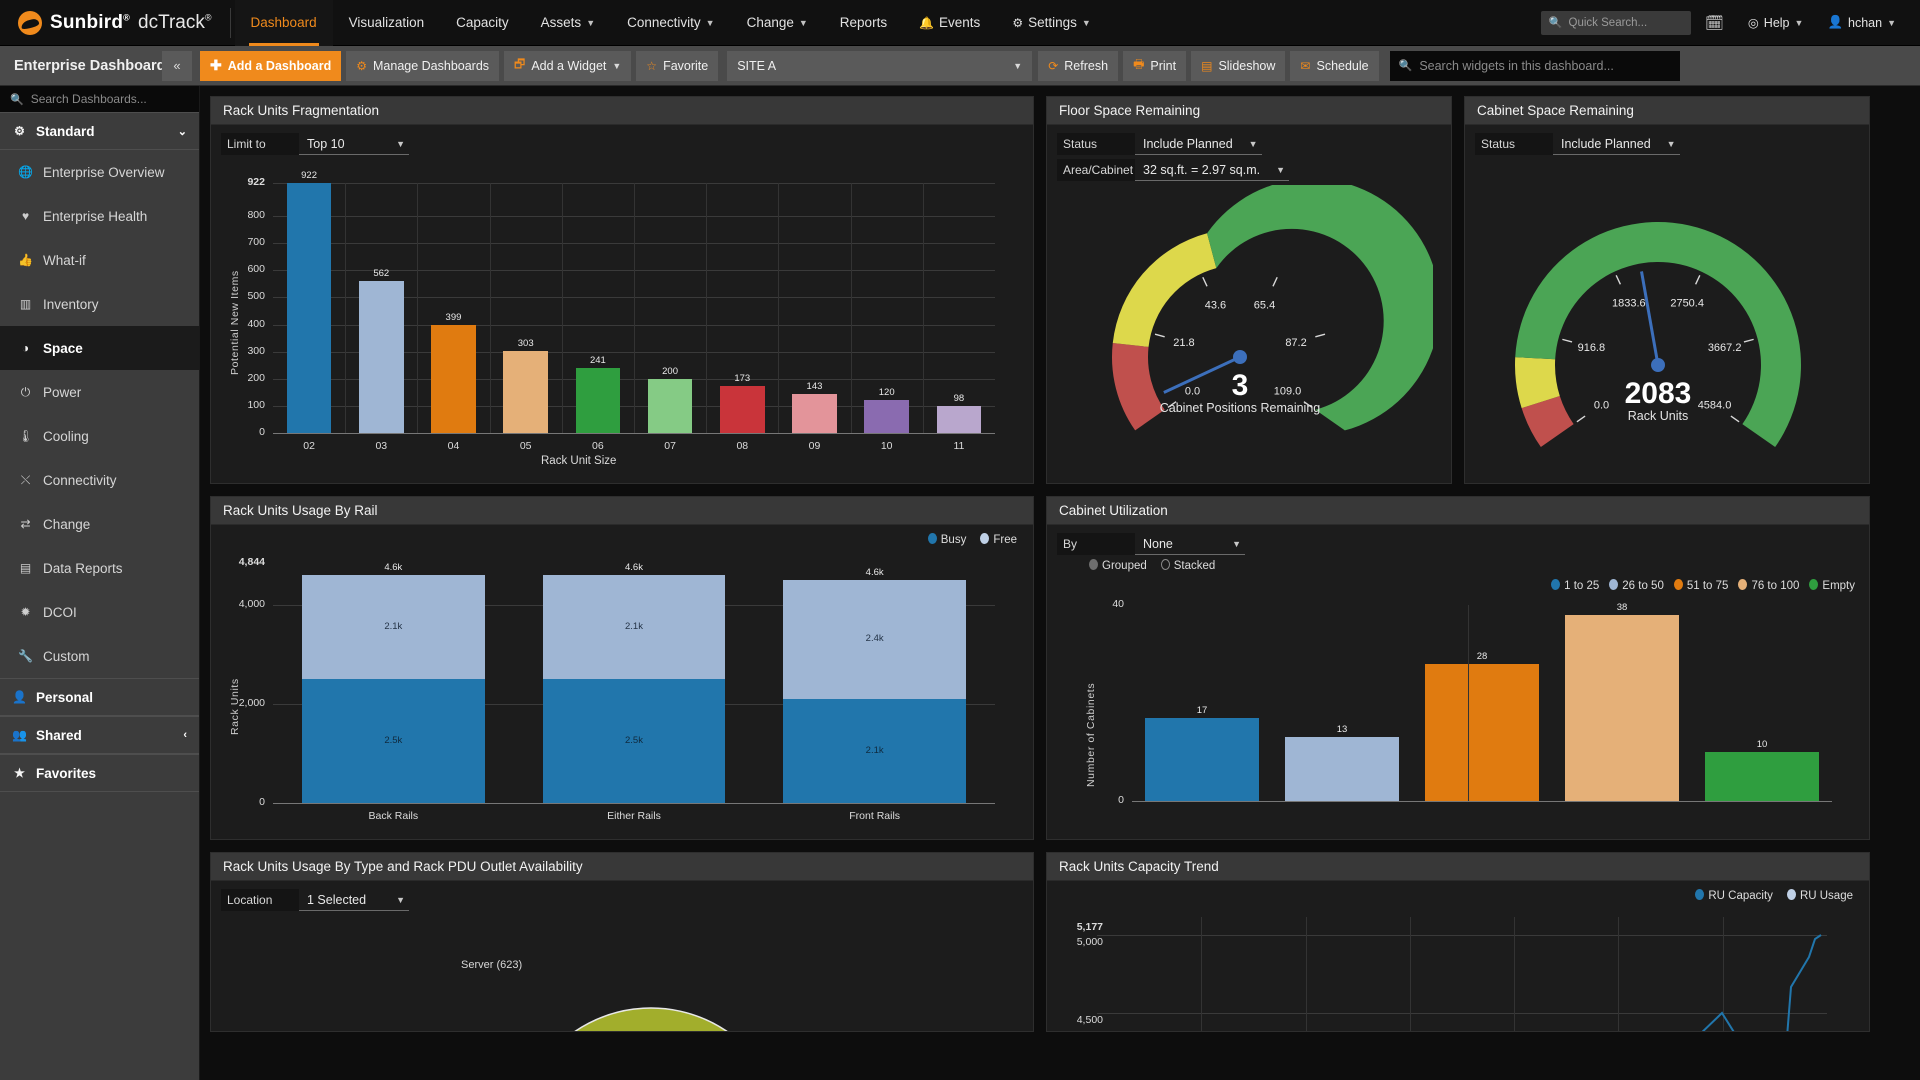 This screenshot has width=1920, height=1080. I want to click on legend-item-empty: Empty, so click(1832, 585).